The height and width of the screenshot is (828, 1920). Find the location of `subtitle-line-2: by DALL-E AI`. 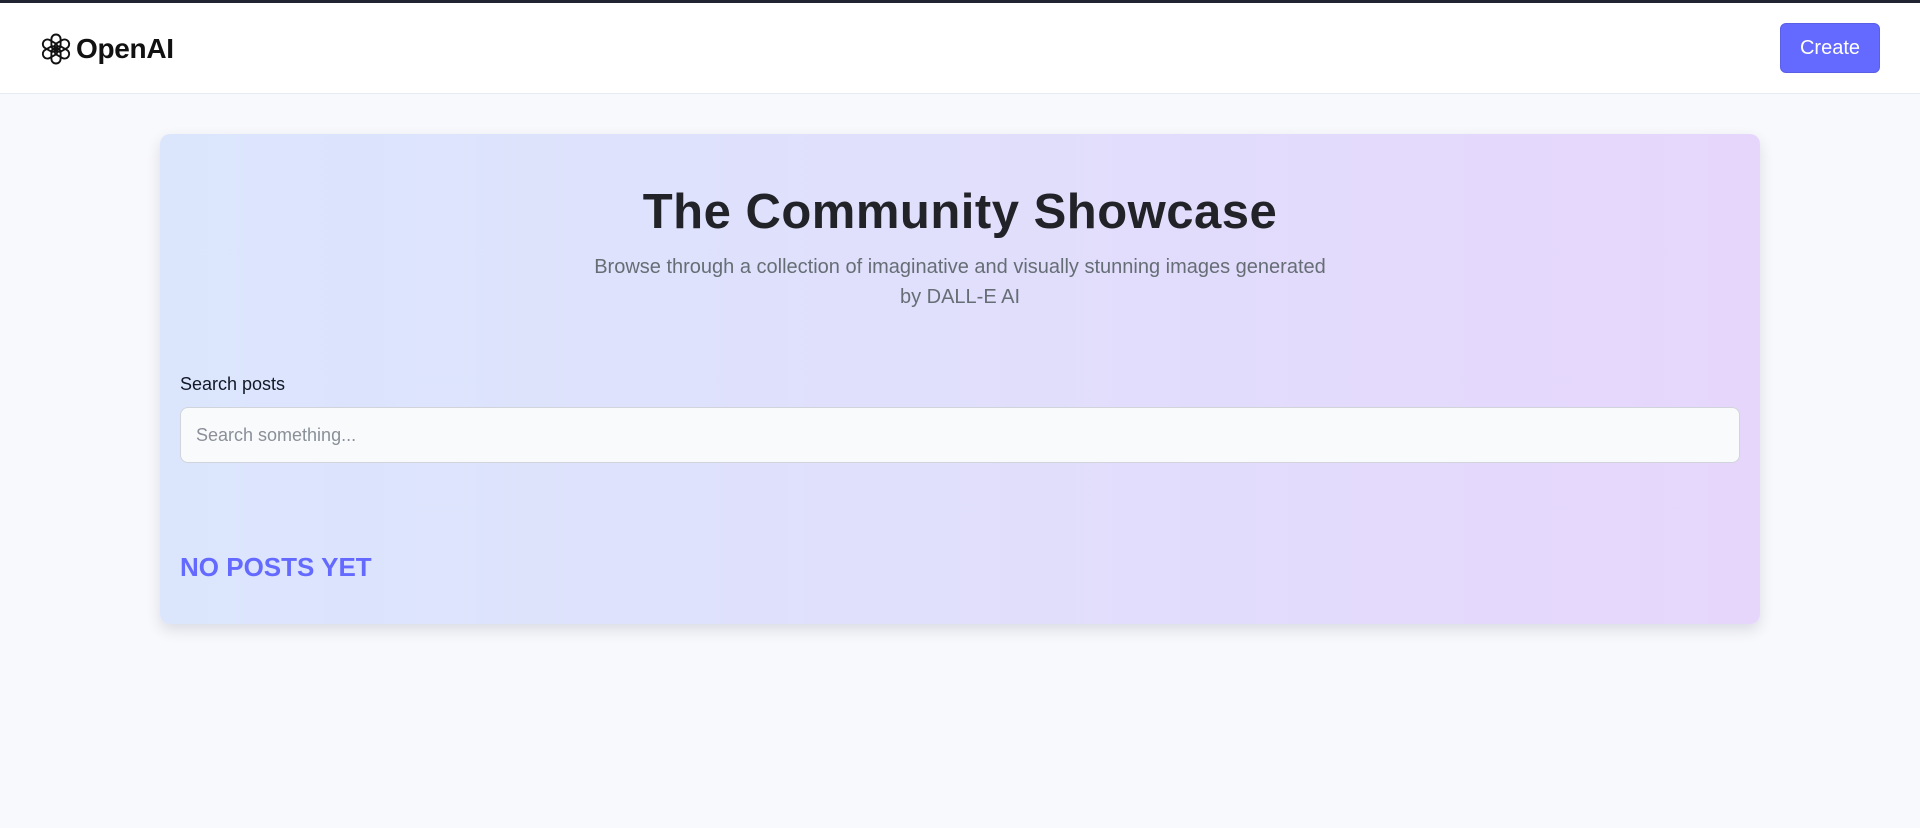

subtitle-line-2: by DALL-E AI is located at coordinates (960, 297).